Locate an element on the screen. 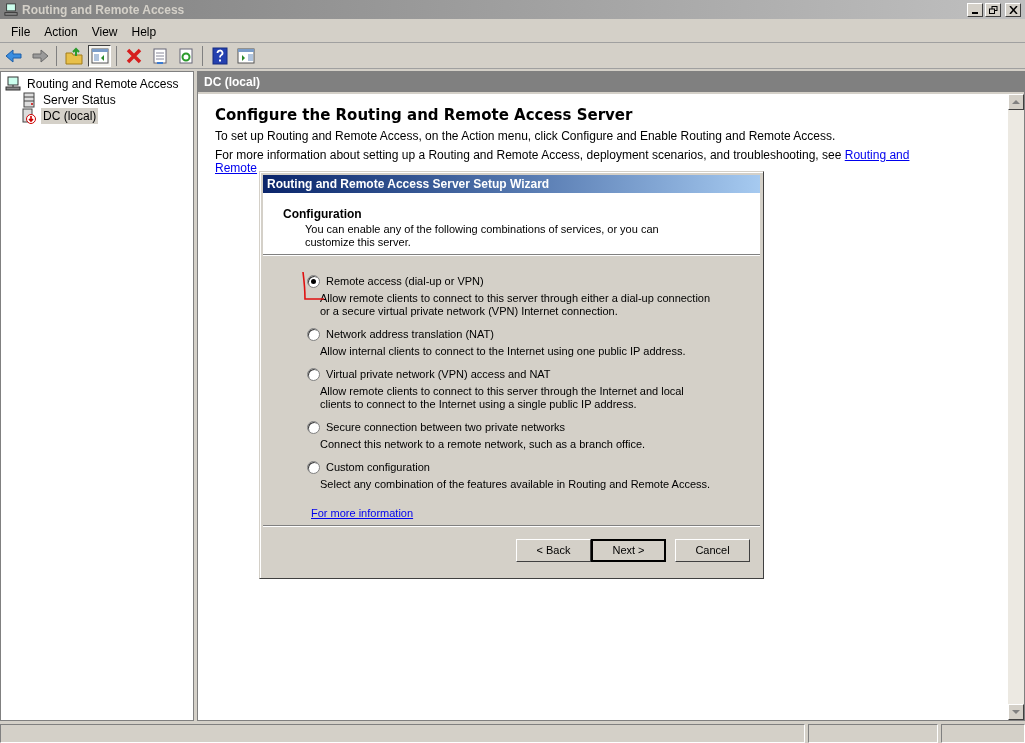 This screenshot has width=1025, height=743. restore-button is located at coordinates (993, 9).